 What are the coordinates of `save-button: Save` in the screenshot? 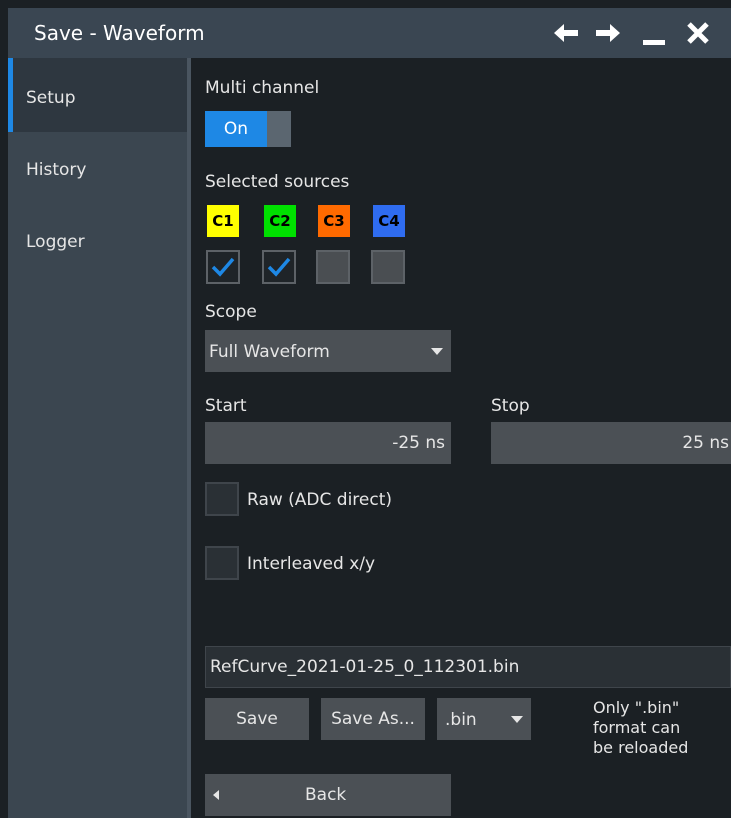 It's located at (257, 719).